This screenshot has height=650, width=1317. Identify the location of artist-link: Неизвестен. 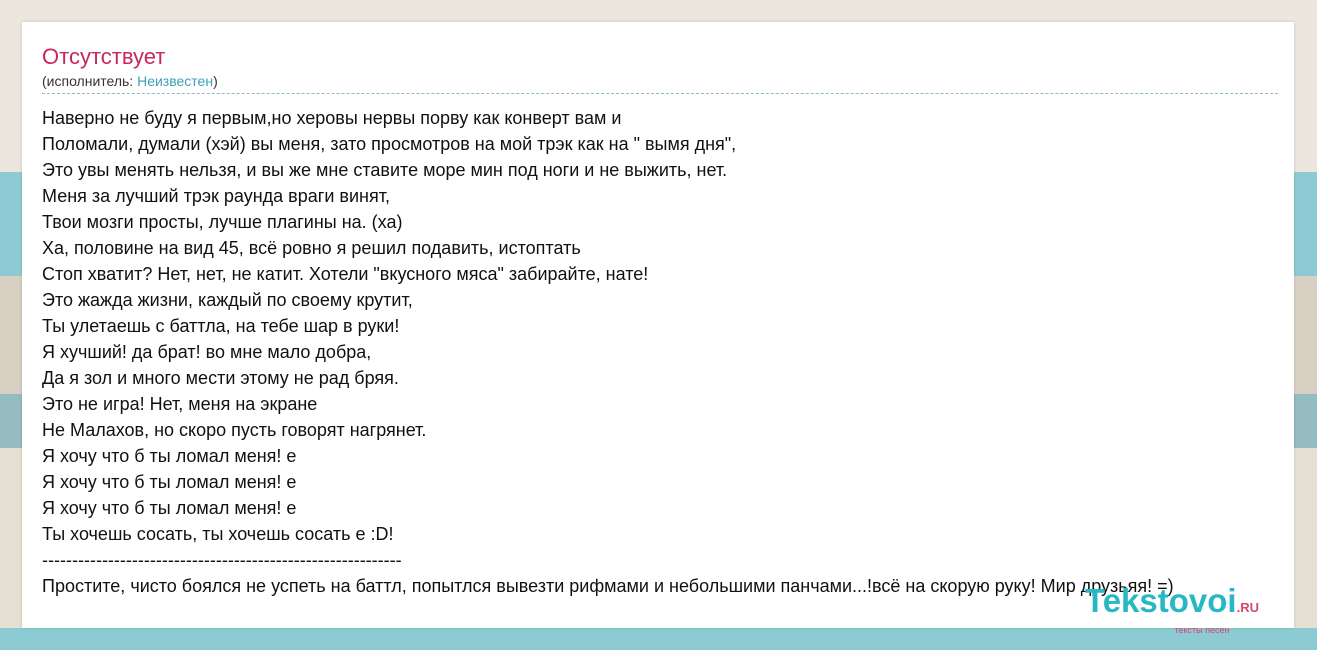
(175, 81).